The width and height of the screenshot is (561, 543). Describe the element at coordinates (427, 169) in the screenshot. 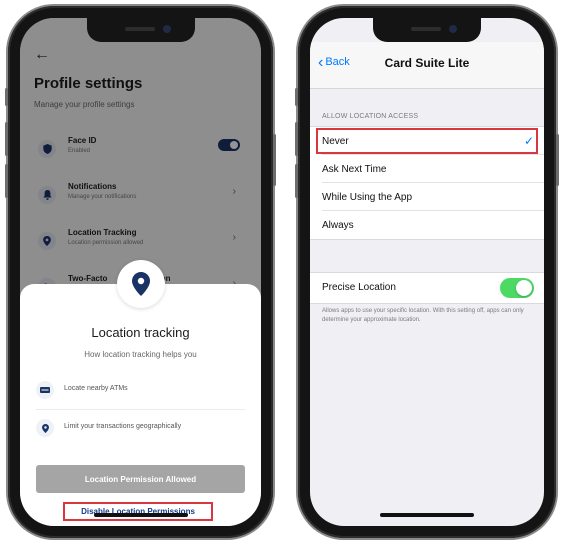

I see `option-ask-next-time: Ask Next Time` at that location.